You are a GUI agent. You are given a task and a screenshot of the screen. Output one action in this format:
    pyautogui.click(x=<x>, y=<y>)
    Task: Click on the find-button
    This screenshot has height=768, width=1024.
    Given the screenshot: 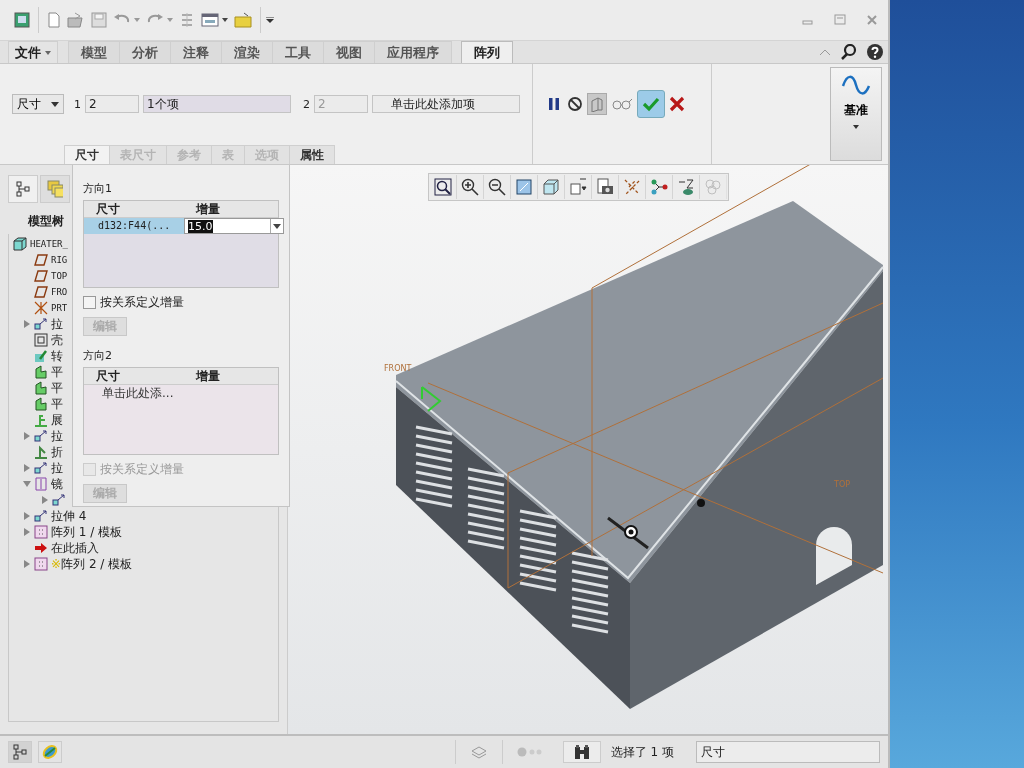 What is the action you would take?
    pyautogui.click(x=581, y=752)
    